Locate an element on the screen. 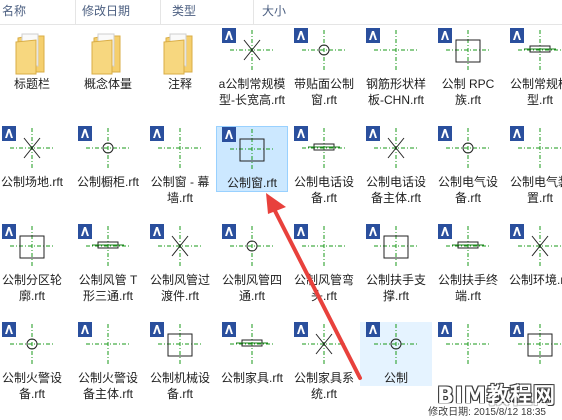  file-item: 带贴面公制窗.rft is located at coordinates (324, 68).